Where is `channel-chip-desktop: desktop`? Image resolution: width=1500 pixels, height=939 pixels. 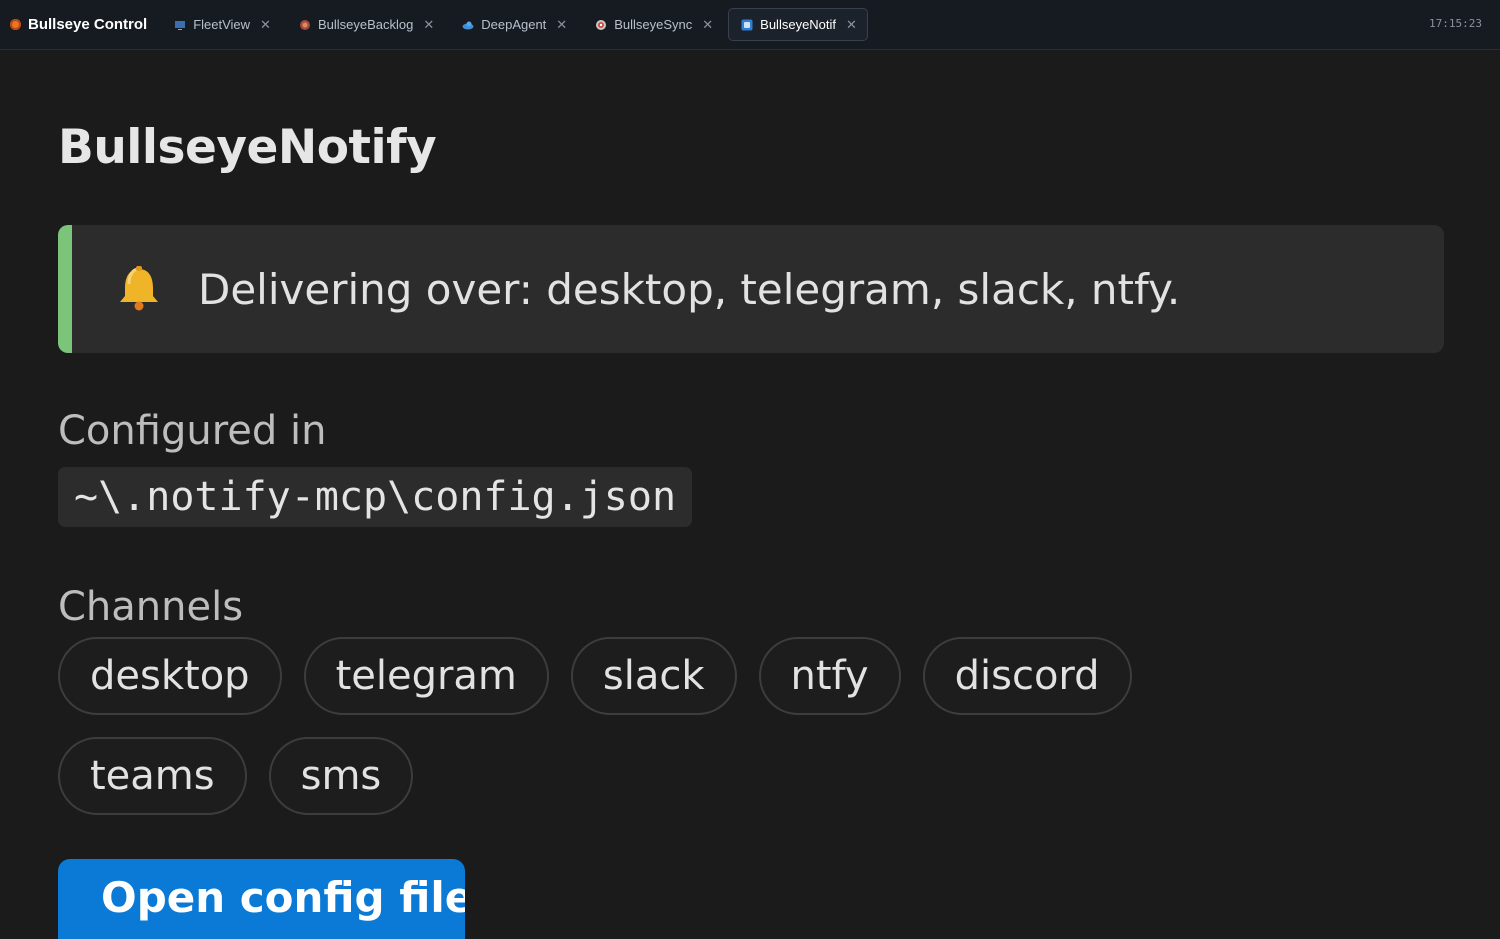 channel-chip-desktop: desktop is located at coordinates (170, 676).